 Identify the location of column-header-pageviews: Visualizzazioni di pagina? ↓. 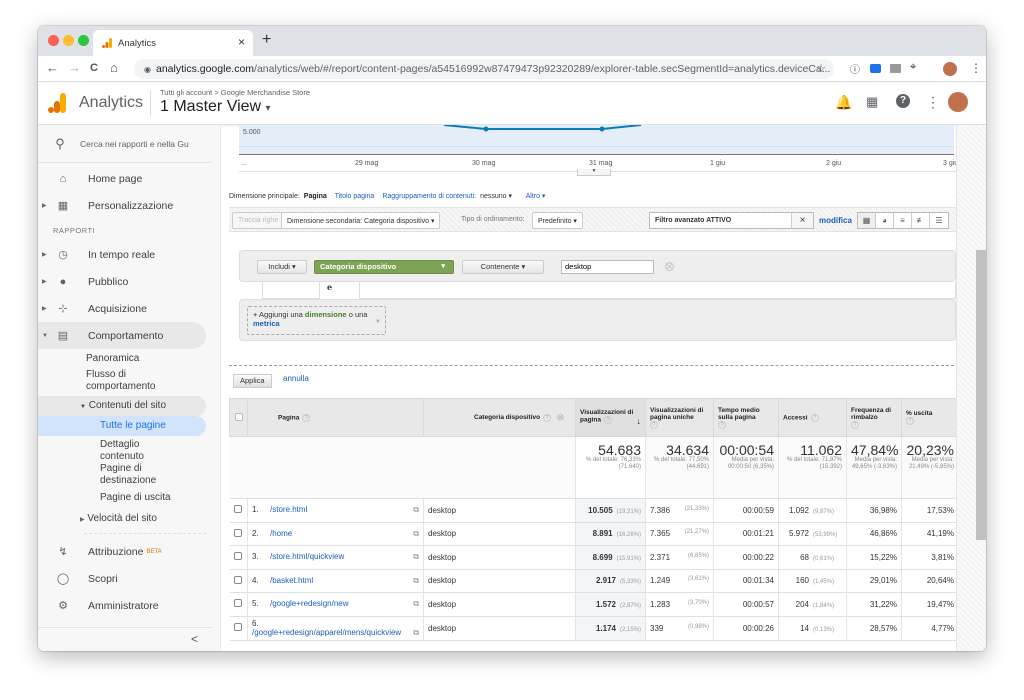
(610, 417).